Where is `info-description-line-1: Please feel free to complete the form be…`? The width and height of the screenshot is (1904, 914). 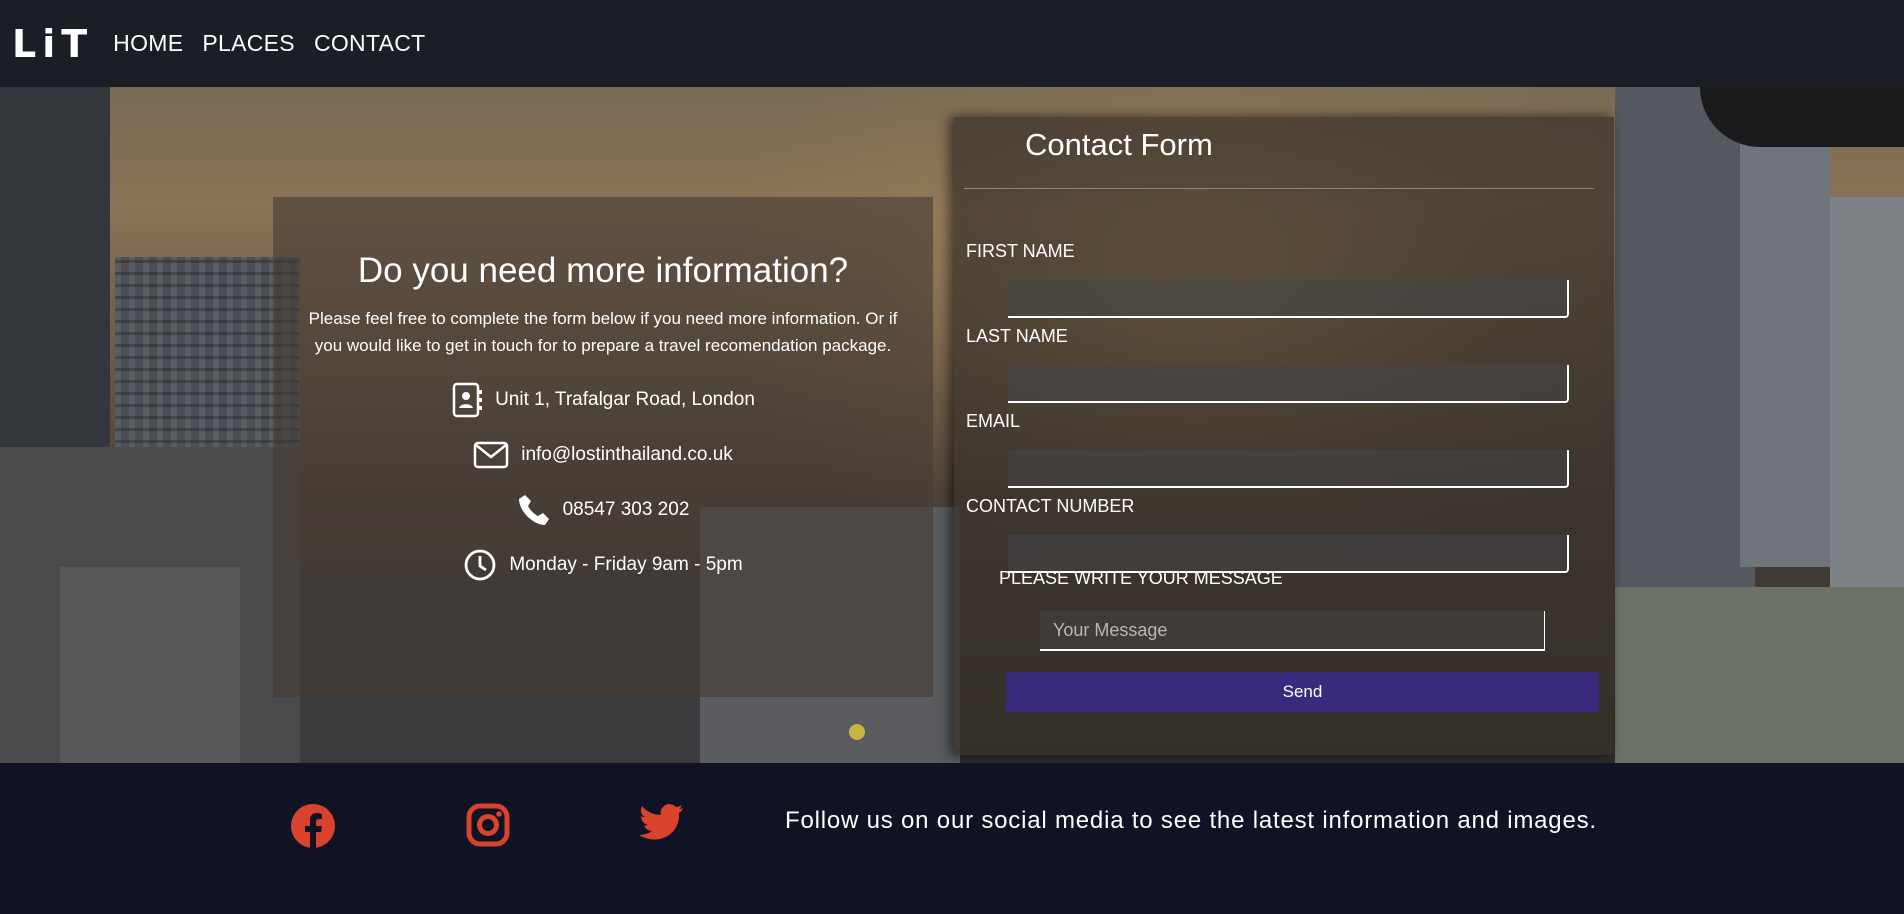 info-description-line-1: Please feel free to complete the form be… is located at coordinates (603, 318).